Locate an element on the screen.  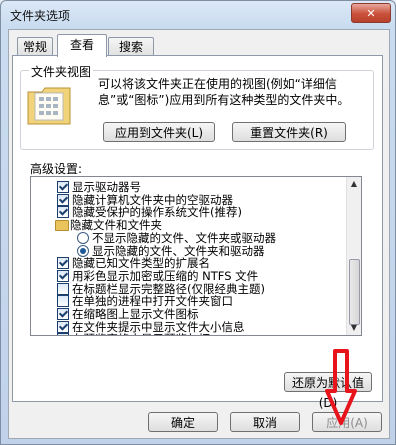
close-button: ✕ is located at coordinates (371, 13).